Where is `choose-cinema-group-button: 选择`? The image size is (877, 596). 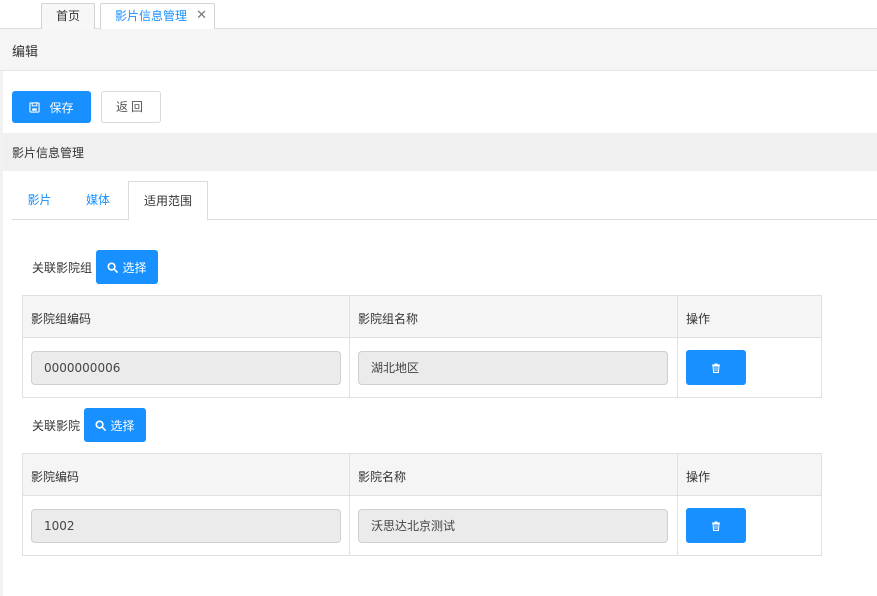 choose-cinema-group-button: 选择 is located at coordinates (127, 267).